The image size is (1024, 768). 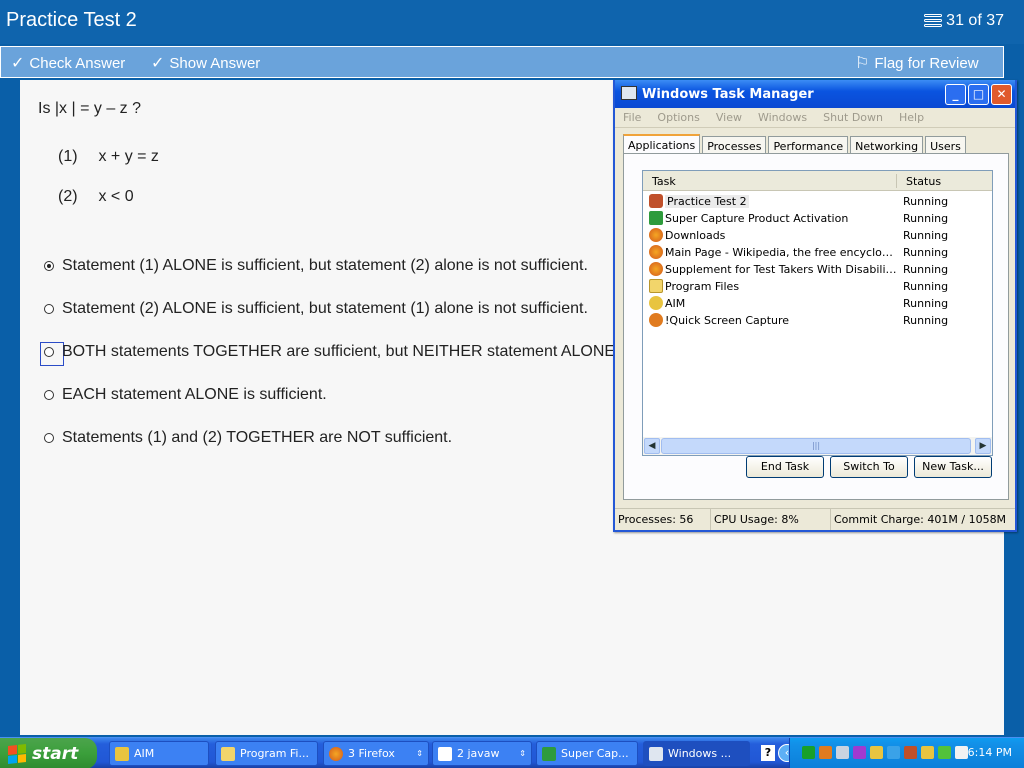 What do you see at coordinates (857, 117) in the screenshot?
I see `menu-shut-down: Shut Down` at bounding box center [857, 117].